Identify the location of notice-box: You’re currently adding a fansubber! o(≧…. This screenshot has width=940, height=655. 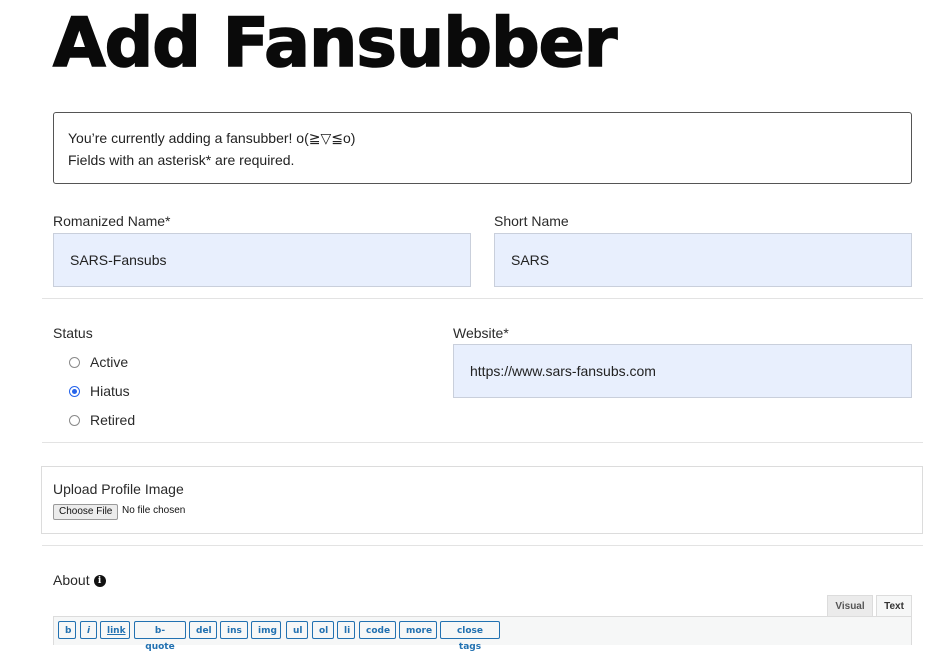
(482, 148).